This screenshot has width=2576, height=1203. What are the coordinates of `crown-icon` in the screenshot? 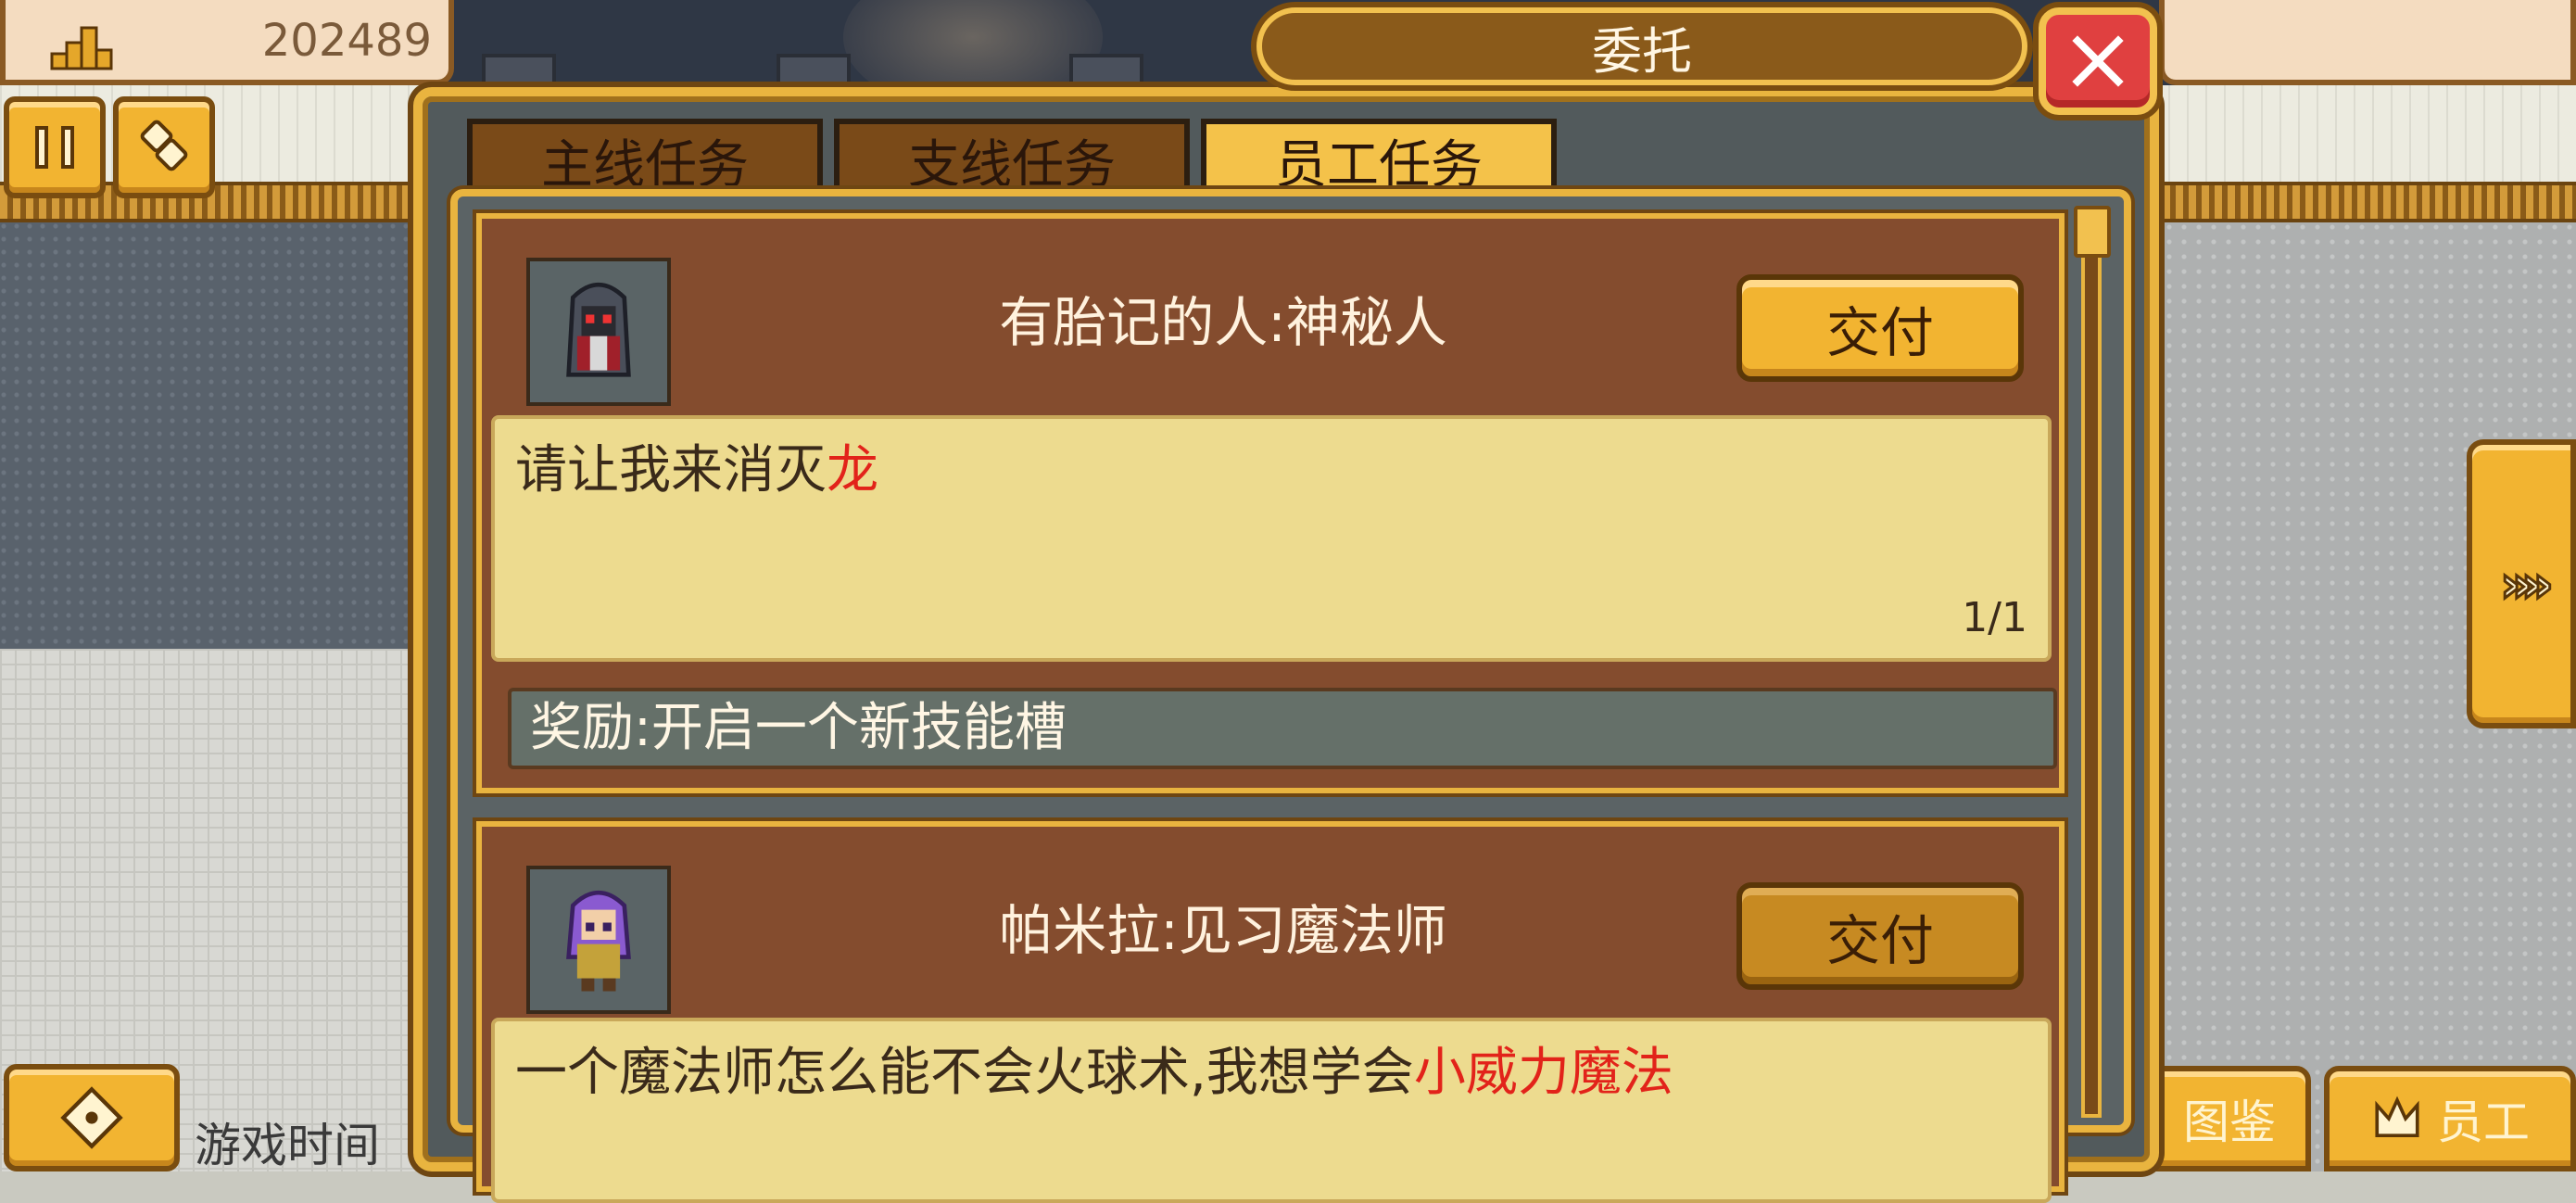 It's located at (2397, 1116).